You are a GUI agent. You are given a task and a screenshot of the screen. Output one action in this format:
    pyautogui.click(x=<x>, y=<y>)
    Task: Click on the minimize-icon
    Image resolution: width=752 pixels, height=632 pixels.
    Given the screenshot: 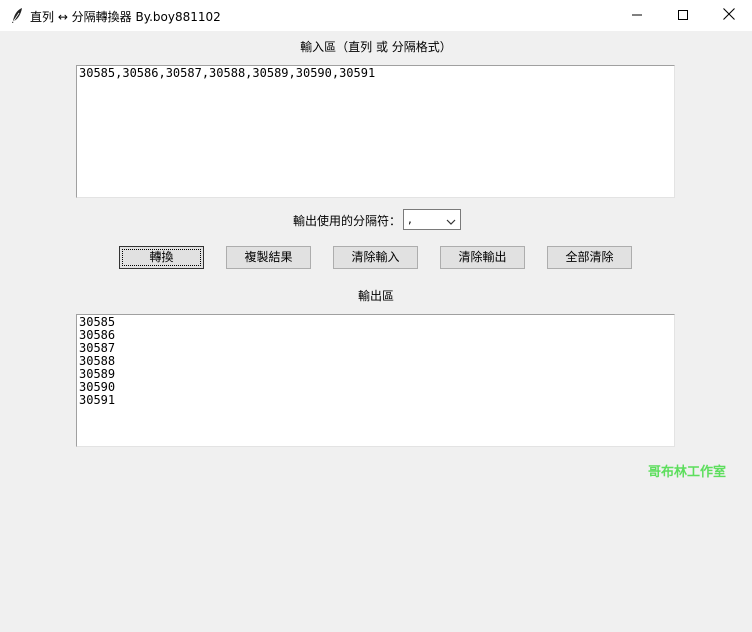 What is the action you would take?
    pyautogui.click(x=637, y=16)
    